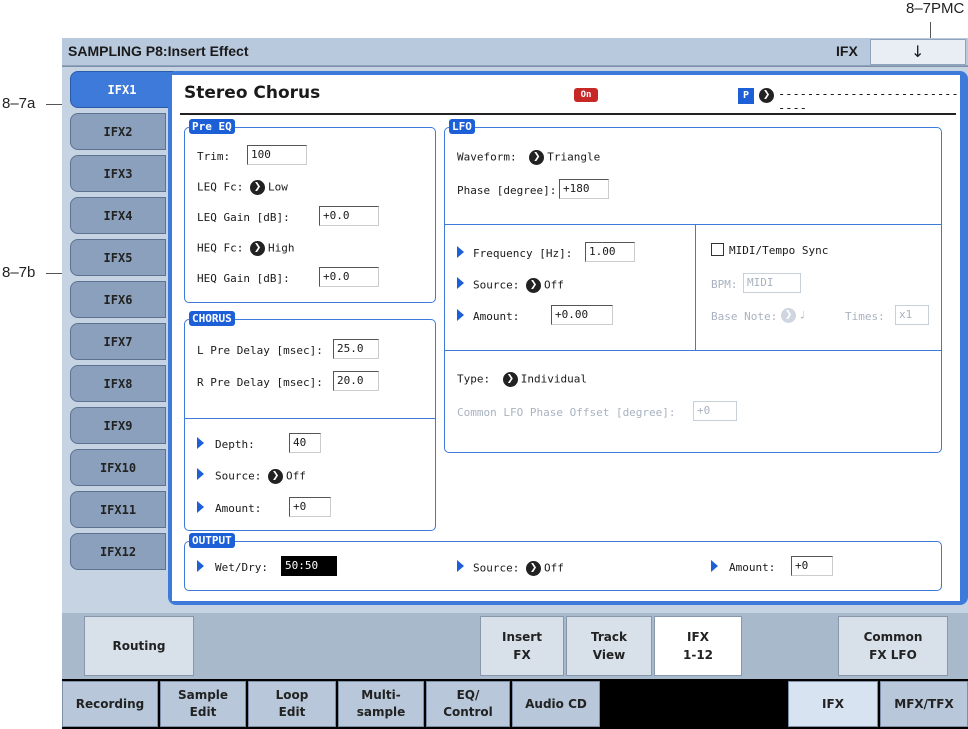 This screenshot has height=729, width=968. I want to click on lfo-label: LFO, so click(462, 126).